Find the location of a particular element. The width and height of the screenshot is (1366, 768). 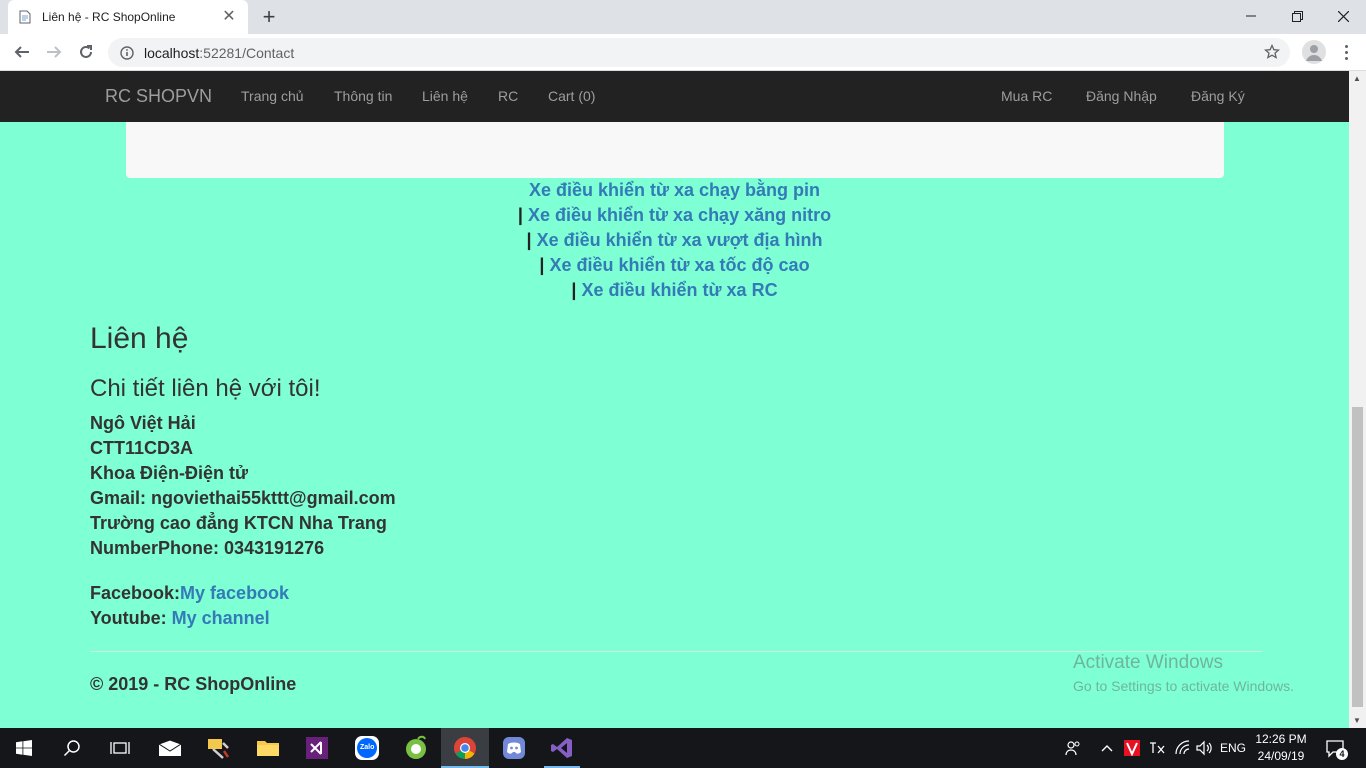

info-icon is located at coordinates (127, 52).